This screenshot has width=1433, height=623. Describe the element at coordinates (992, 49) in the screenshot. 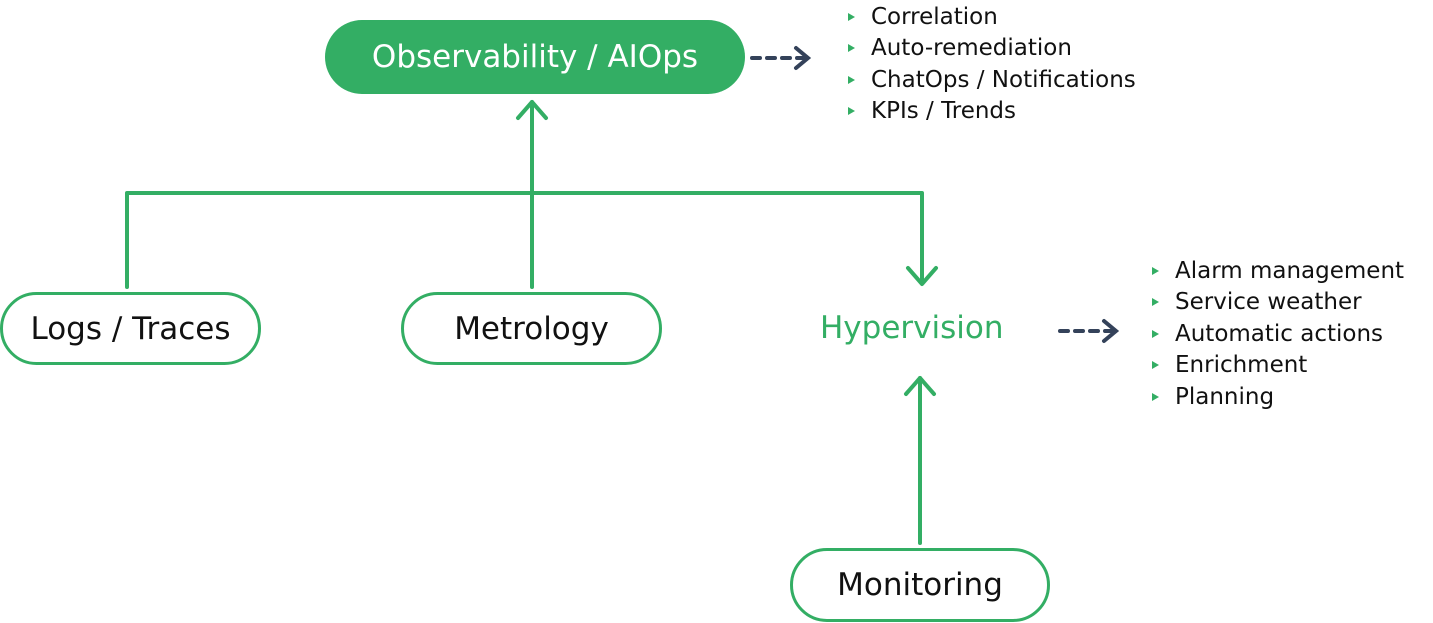

I see `list-item: Auto-remediation` at that location.